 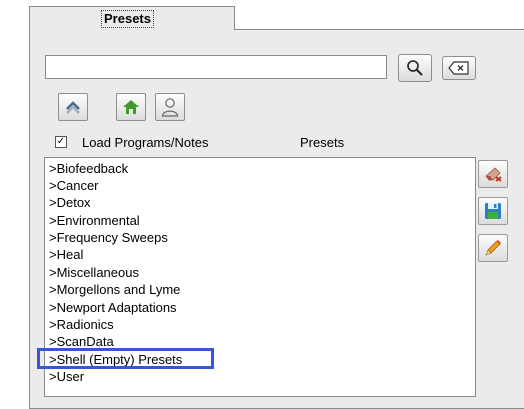 I want to click on tab-presets: Presets, so click(x=132, y=18).